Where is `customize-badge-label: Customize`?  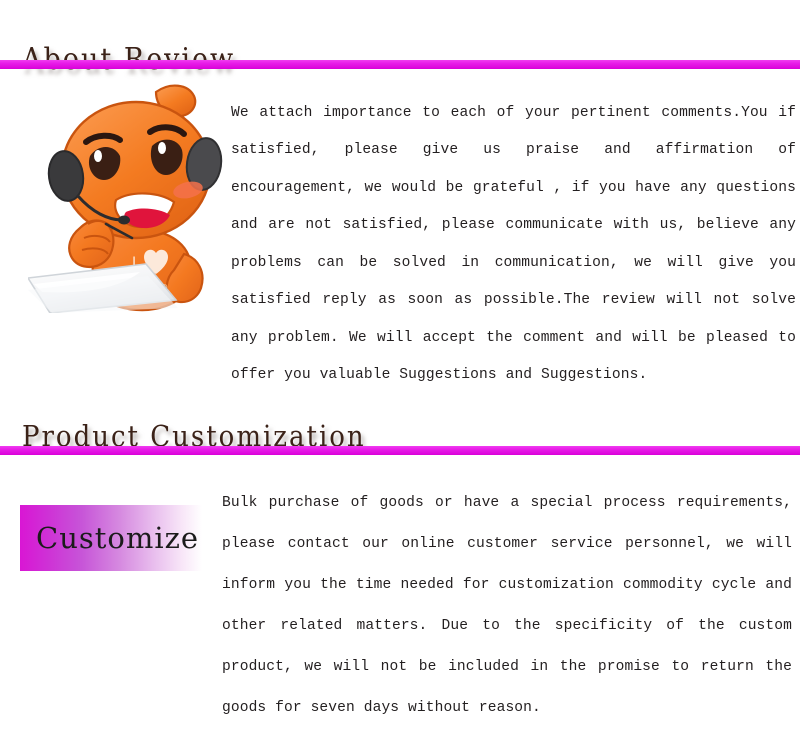 customize-badge-label: Customize is located at coordinates (118, 538).